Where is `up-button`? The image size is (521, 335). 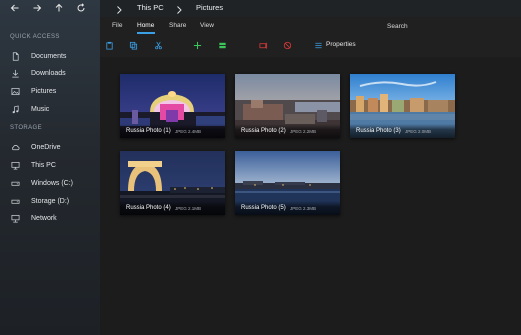 up-button is located at coordinates (59, 8).